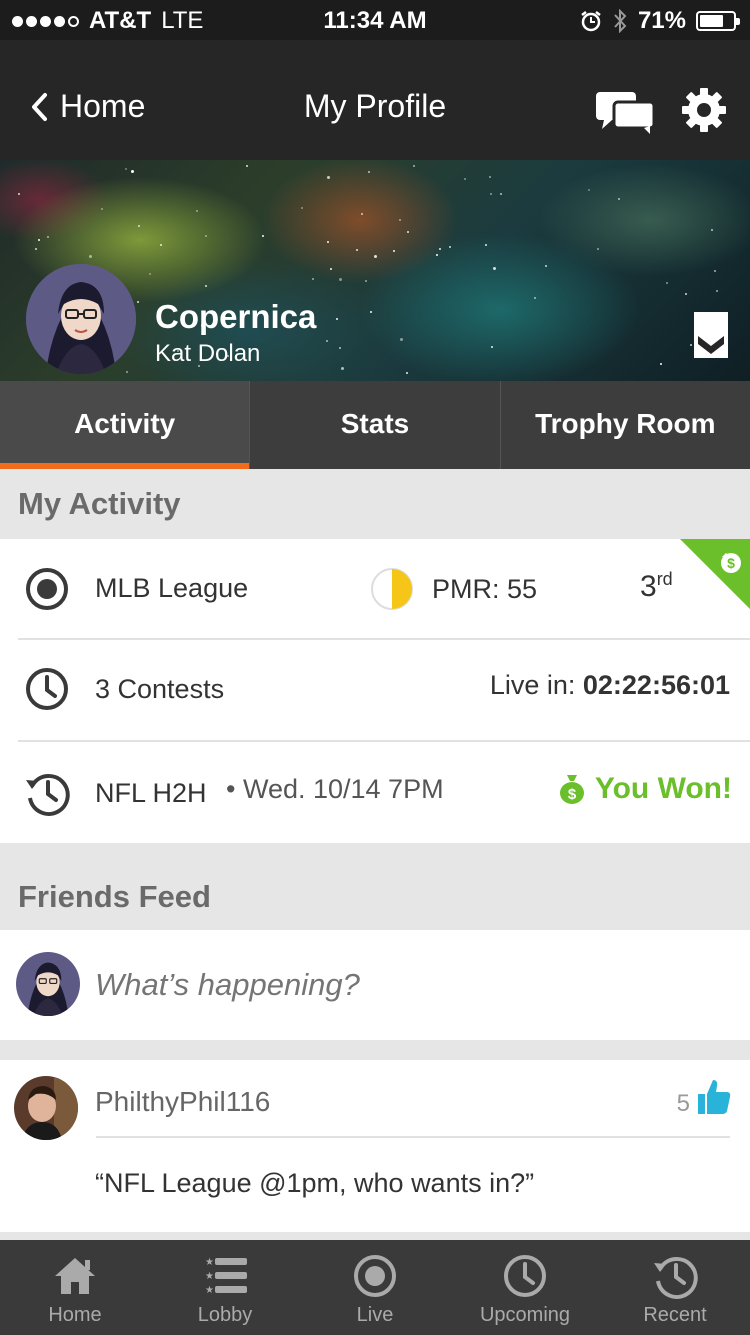 This screenshot has height=1335, width=750. Describe the element at coordinates (718, 21) in the screenshot. I see `battery-icon` at that location.